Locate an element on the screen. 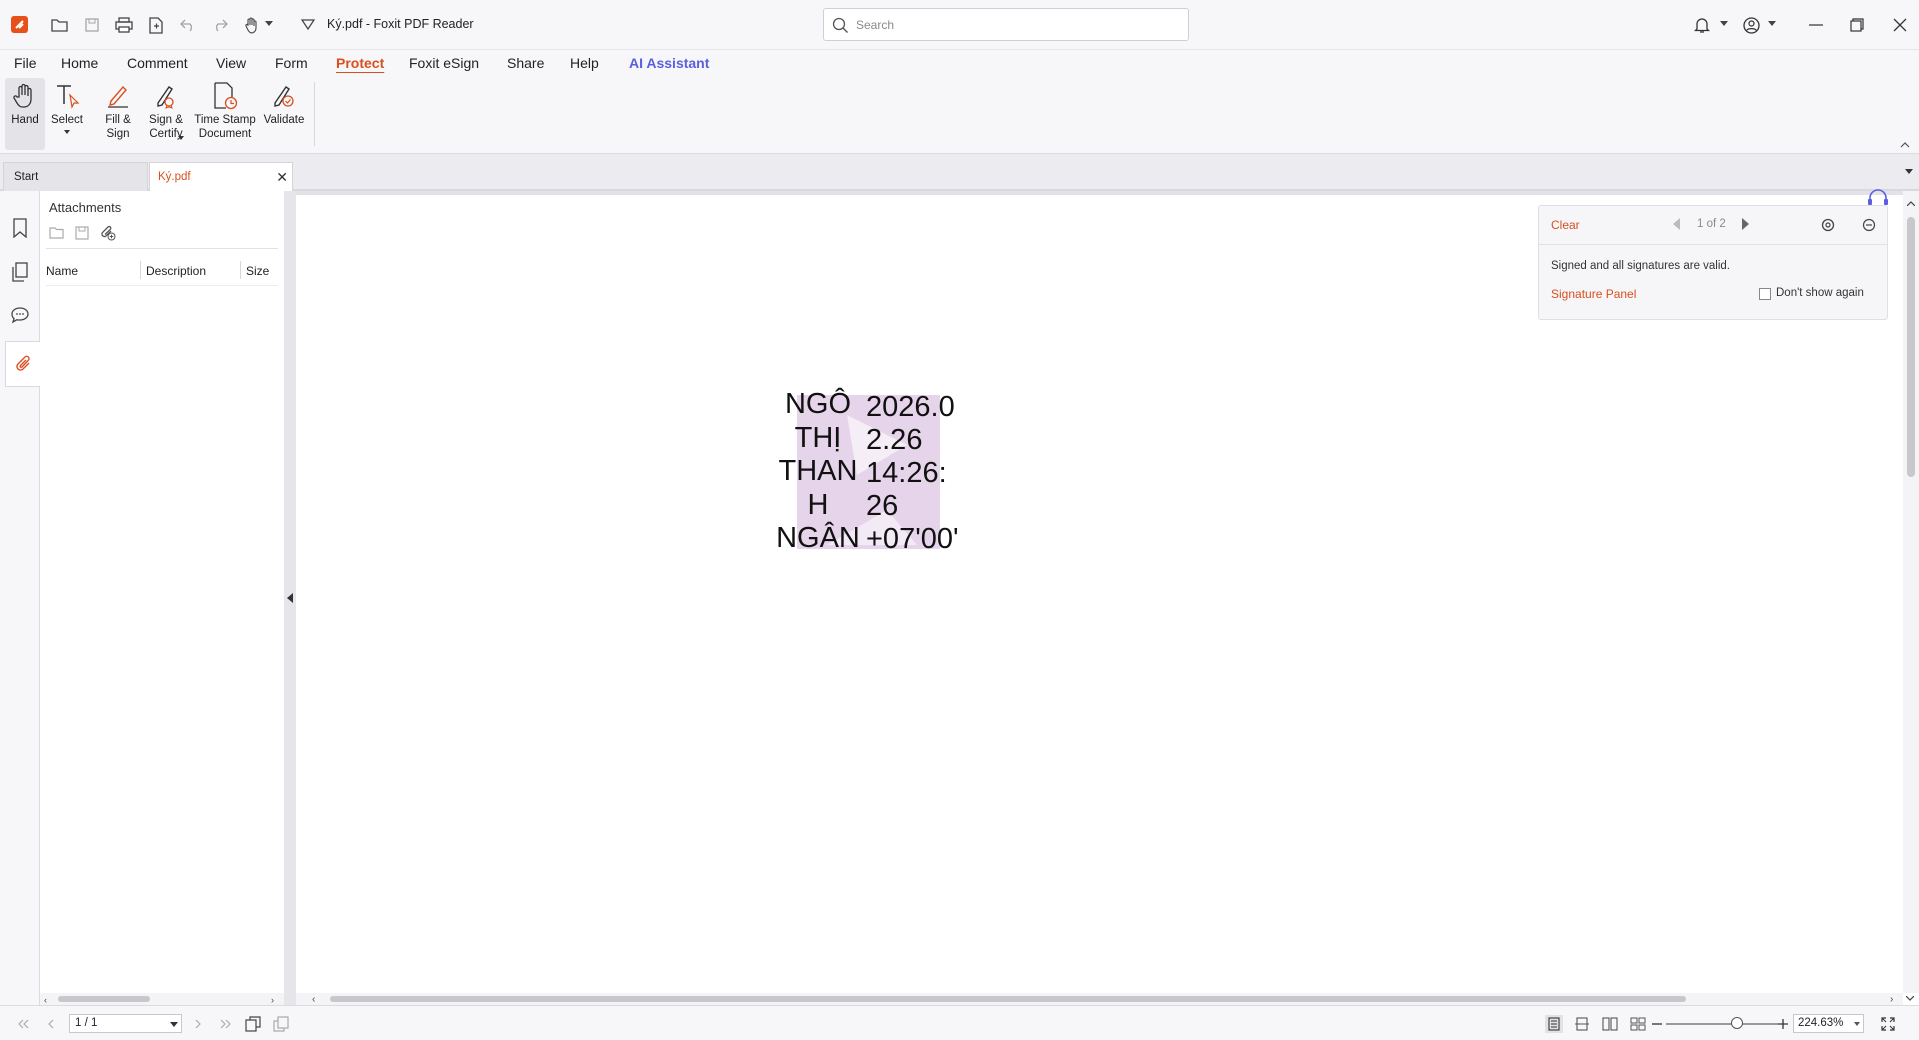 The width and height of the screenshot is (1919, 1040). dont-show-again-checkbox is located at coordinates (1765, 294).